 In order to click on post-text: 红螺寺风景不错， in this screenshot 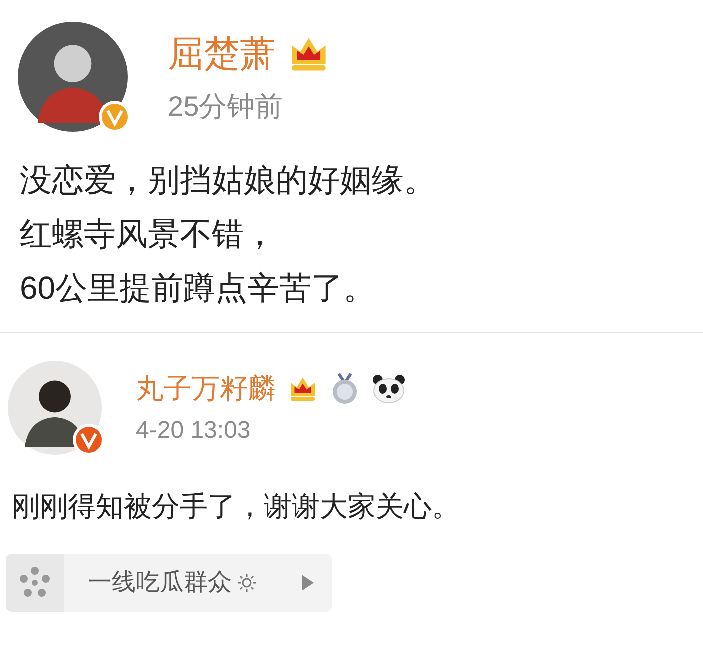, I will do `click(148, 234)`.